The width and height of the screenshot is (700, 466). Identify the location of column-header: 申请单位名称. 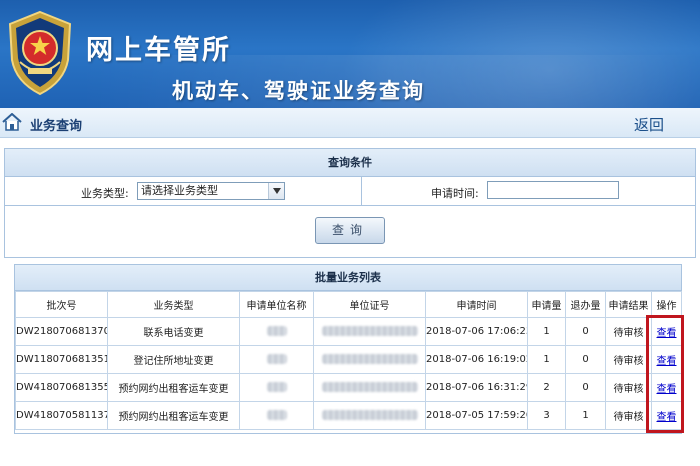
(276, 304).